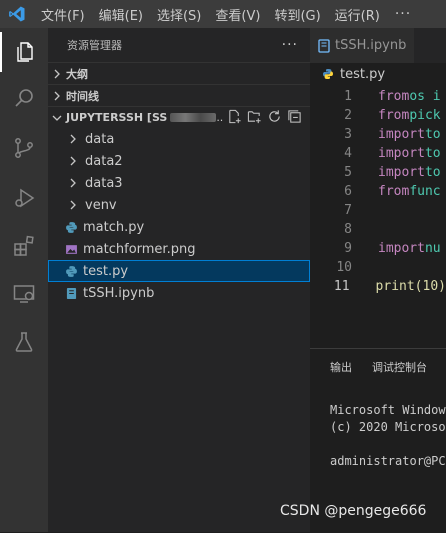 This screenshot has width=446, height=533. Describe the element at coordinates (179, 293) in the screenshot. I see `tree-file: tSSH.ipynb` at that location.